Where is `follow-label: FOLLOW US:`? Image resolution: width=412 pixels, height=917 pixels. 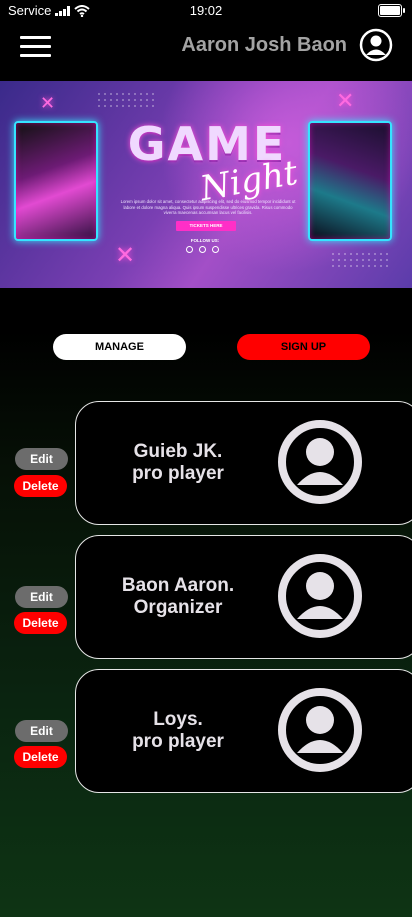 follow-label: FOLLOW US: is located at coordinates (205, 240).